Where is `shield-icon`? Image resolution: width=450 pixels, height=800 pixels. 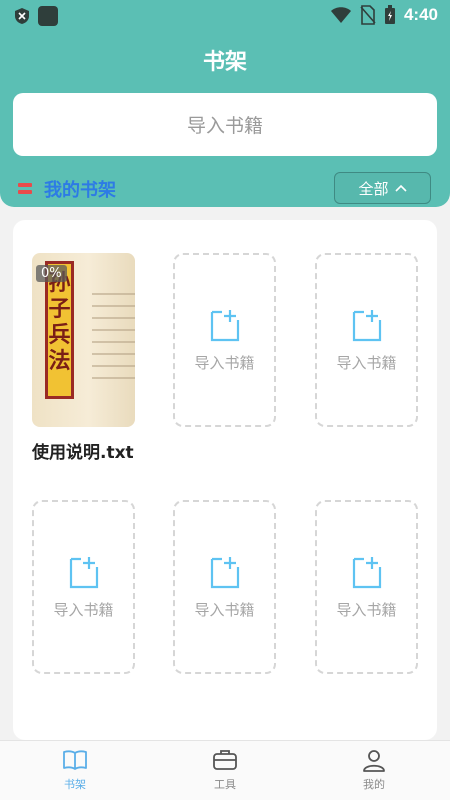 shield-icon is located at coordinates (22, 16).